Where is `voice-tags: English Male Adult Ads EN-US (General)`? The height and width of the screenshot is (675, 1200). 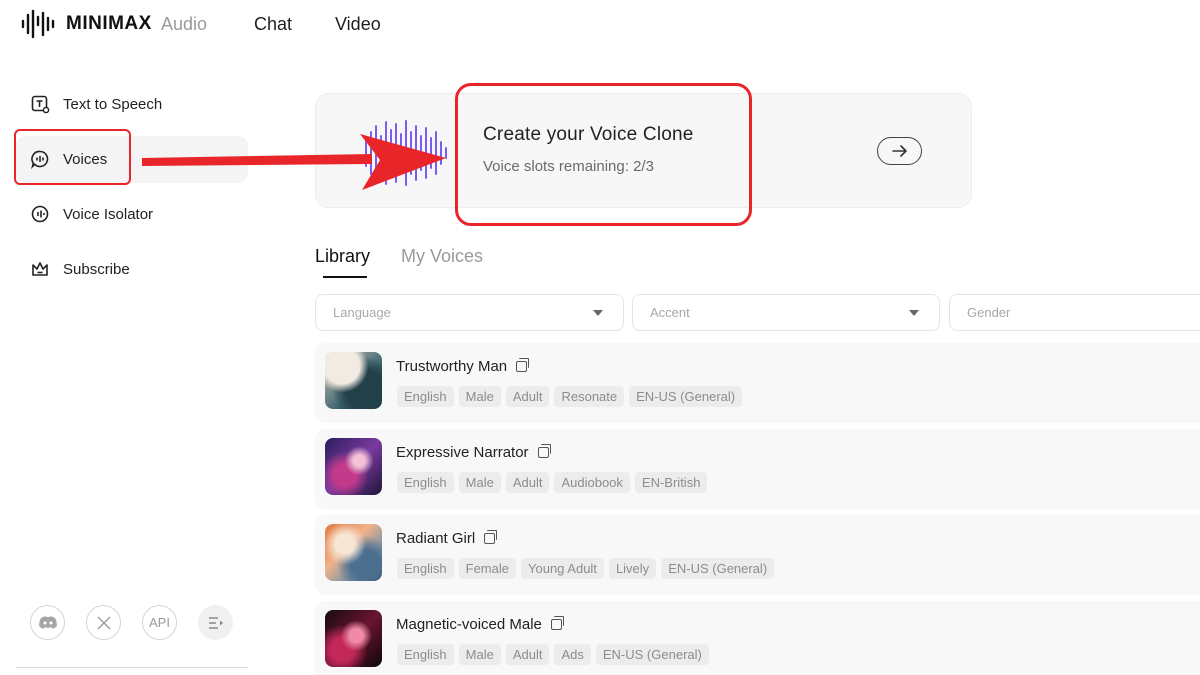
voice-tags: English Male Adult Ads EN-US (General) is located at coordinates (553, 654).